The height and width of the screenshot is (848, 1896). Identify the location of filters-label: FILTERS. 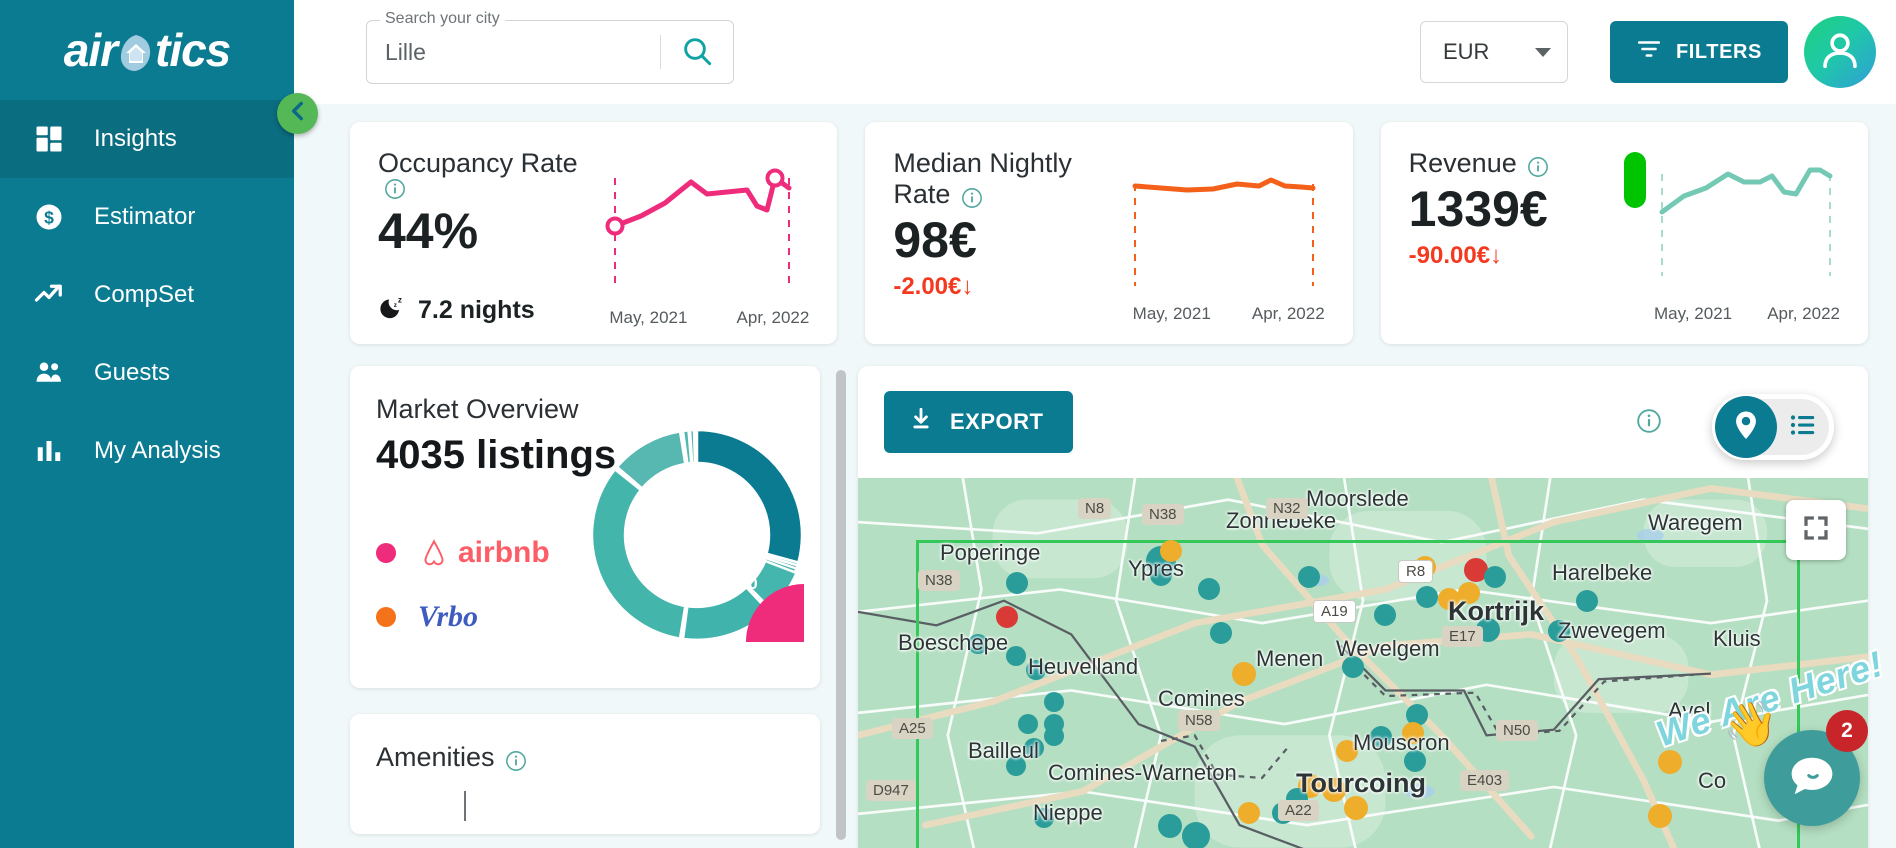
(1718, 51).